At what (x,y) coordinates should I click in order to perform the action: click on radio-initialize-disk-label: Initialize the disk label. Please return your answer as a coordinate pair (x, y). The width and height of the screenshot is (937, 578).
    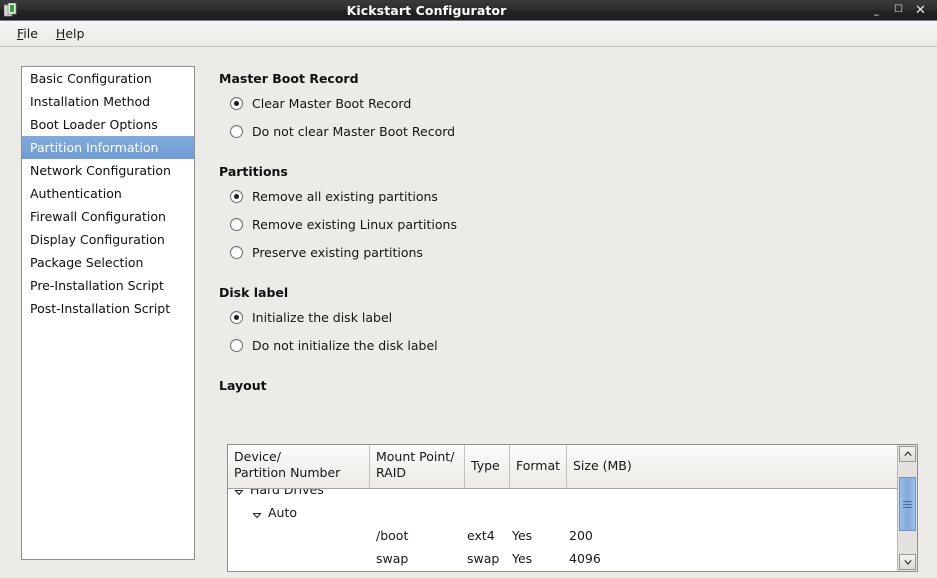
    Looking at the image, I should click on (311, 317).